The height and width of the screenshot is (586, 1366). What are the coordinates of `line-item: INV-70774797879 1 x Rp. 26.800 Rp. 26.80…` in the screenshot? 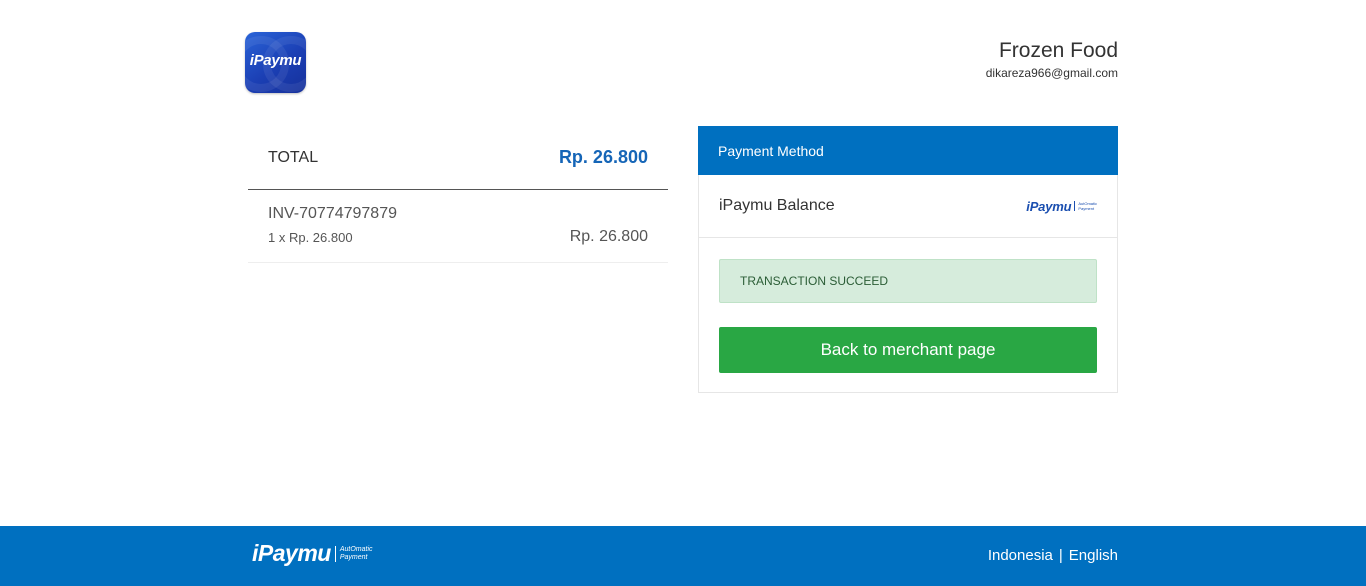 It's located at (458, 226).